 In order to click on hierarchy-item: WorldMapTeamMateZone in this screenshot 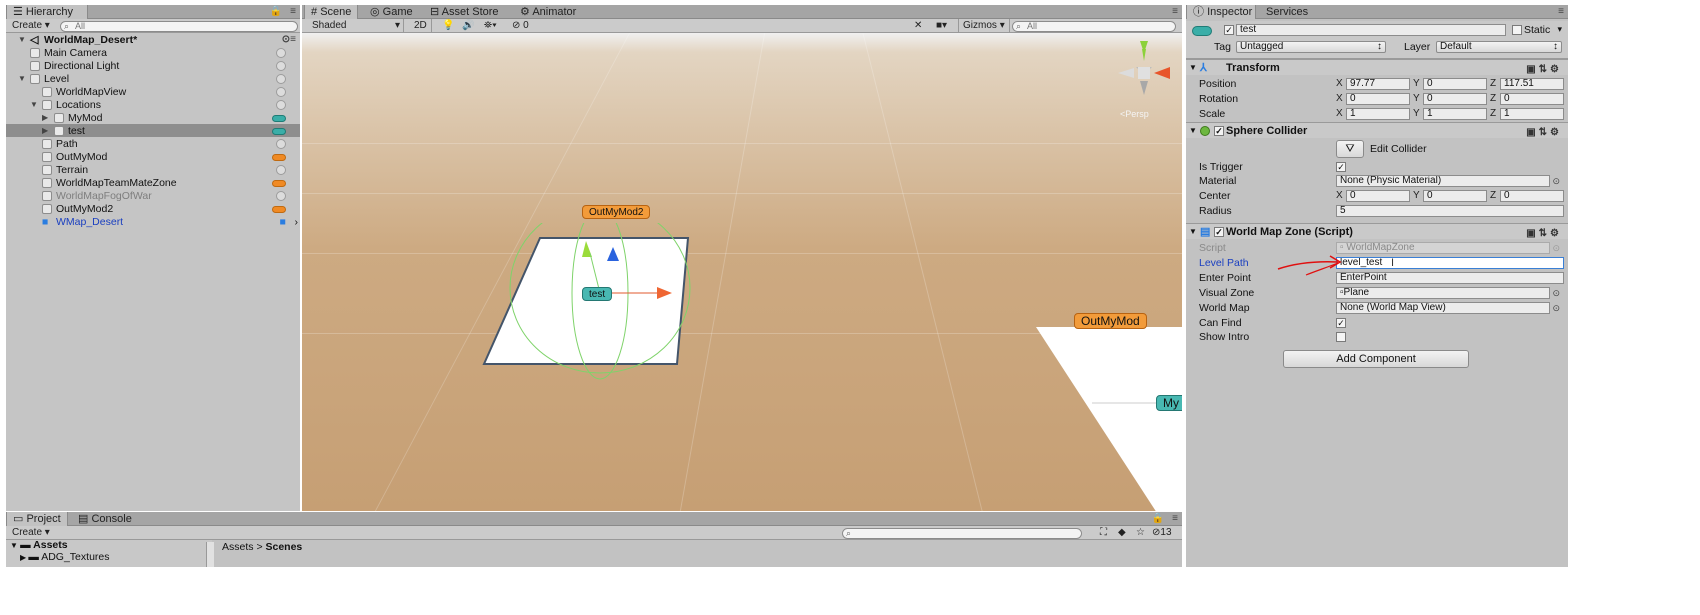, I will do `click(153, 183)`.